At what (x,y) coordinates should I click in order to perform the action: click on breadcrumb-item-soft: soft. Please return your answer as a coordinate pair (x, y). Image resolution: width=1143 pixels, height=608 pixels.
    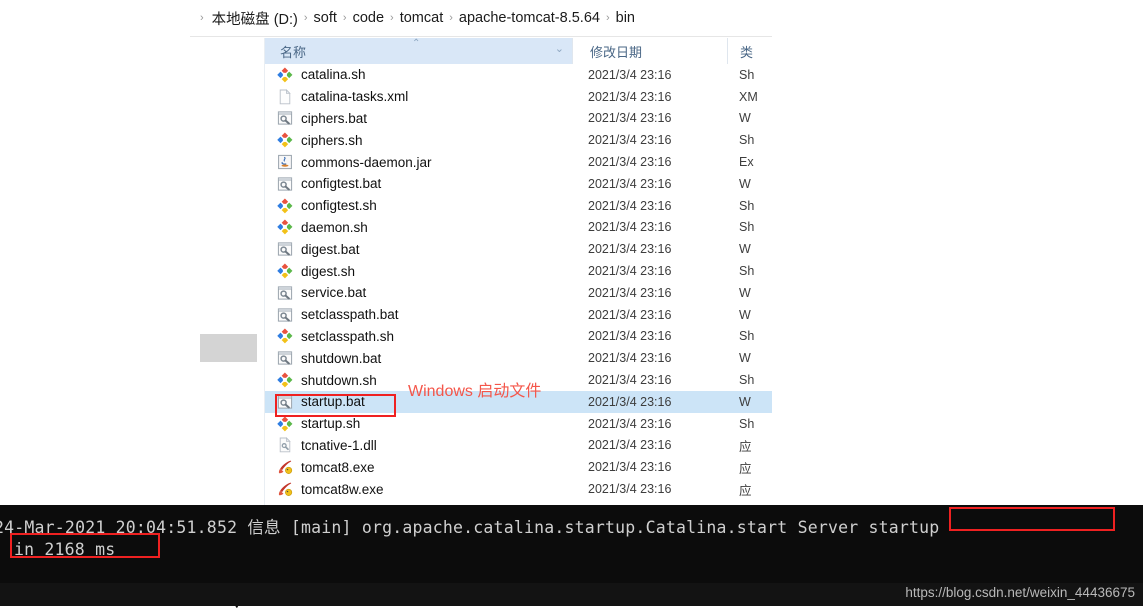
    Looking at the image, I should click on (325, 18).